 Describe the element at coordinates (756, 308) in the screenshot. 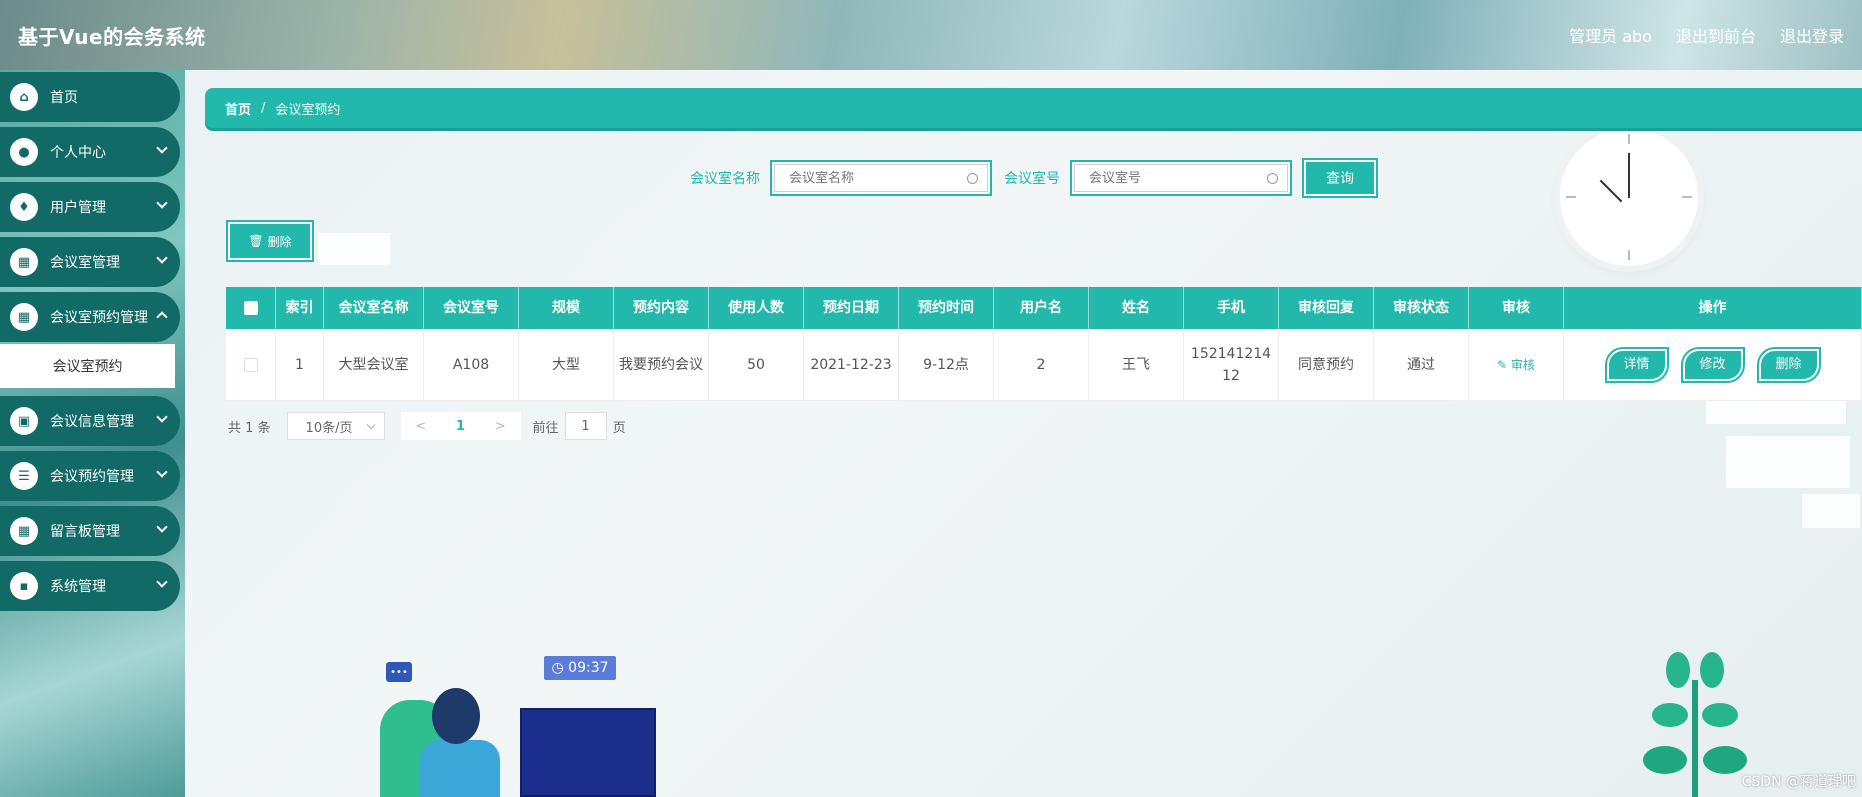

I see `column-header: 使用人数` at that location.